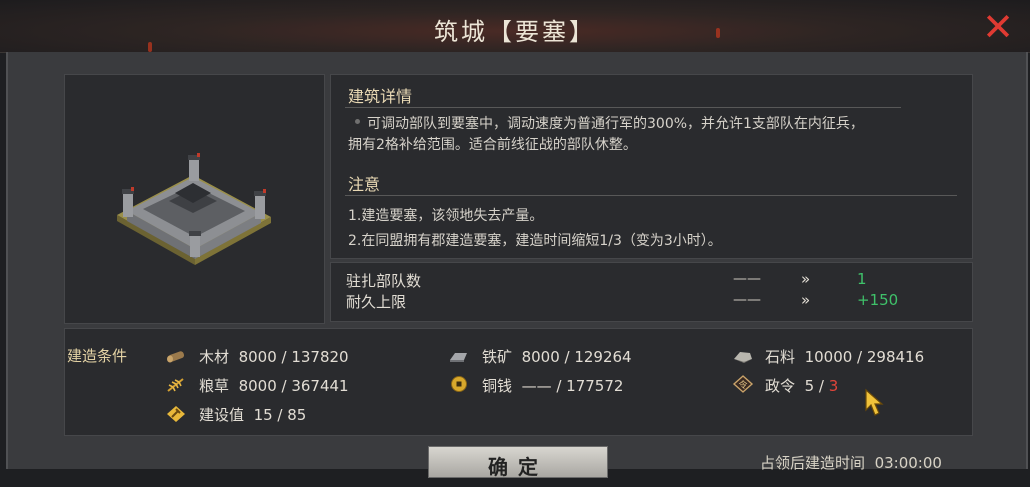  Describe the element at coordinates (446, 216) in the screenshot. I see `note-item: 1.建造要塞，该领地失去产量。` at that location.